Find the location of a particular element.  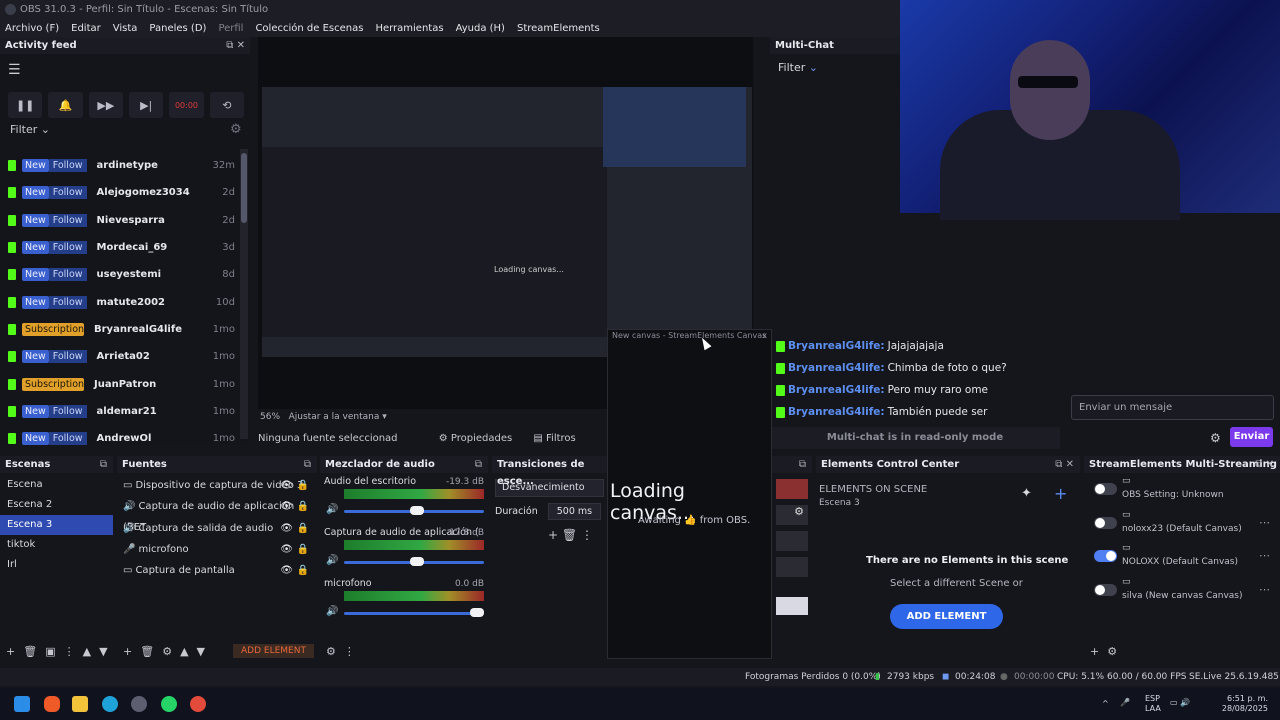

menu-icon: ⋮ is located at coordinates (587, 535).